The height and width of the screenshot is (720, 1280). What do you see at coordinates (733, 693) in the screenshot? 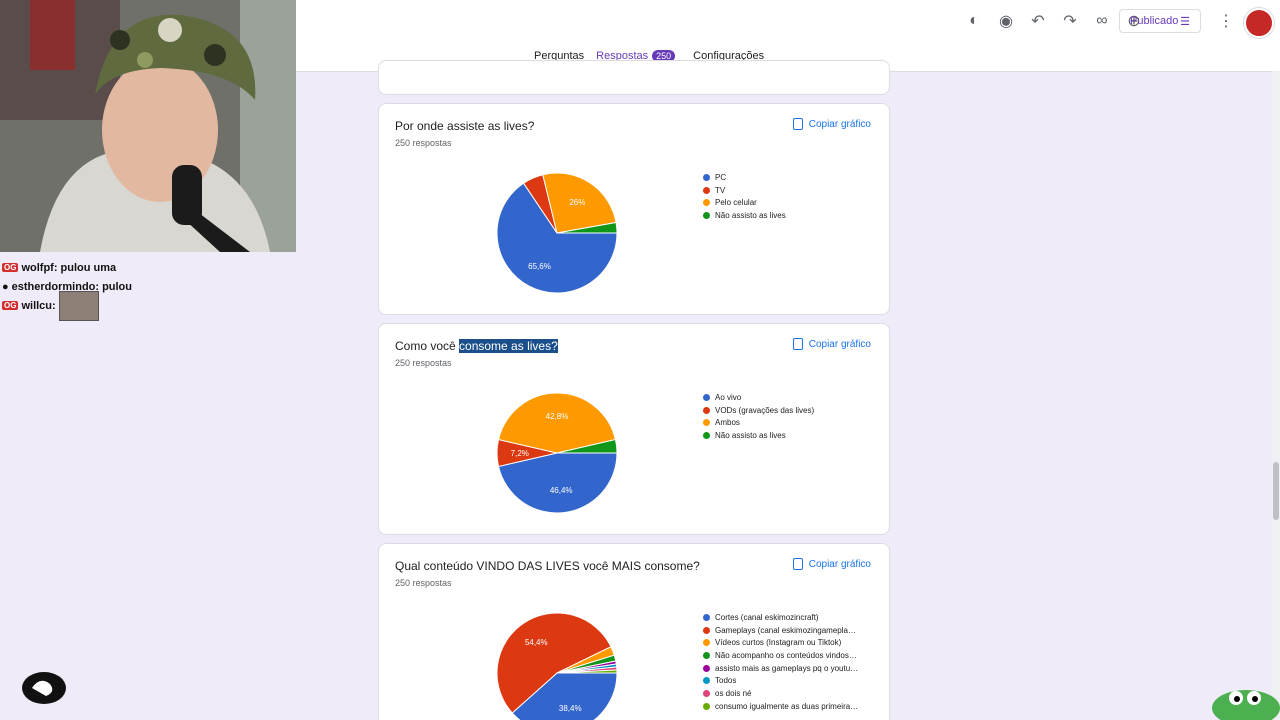
I see `legend-label: os dois né` at bounding box center [733, 693].